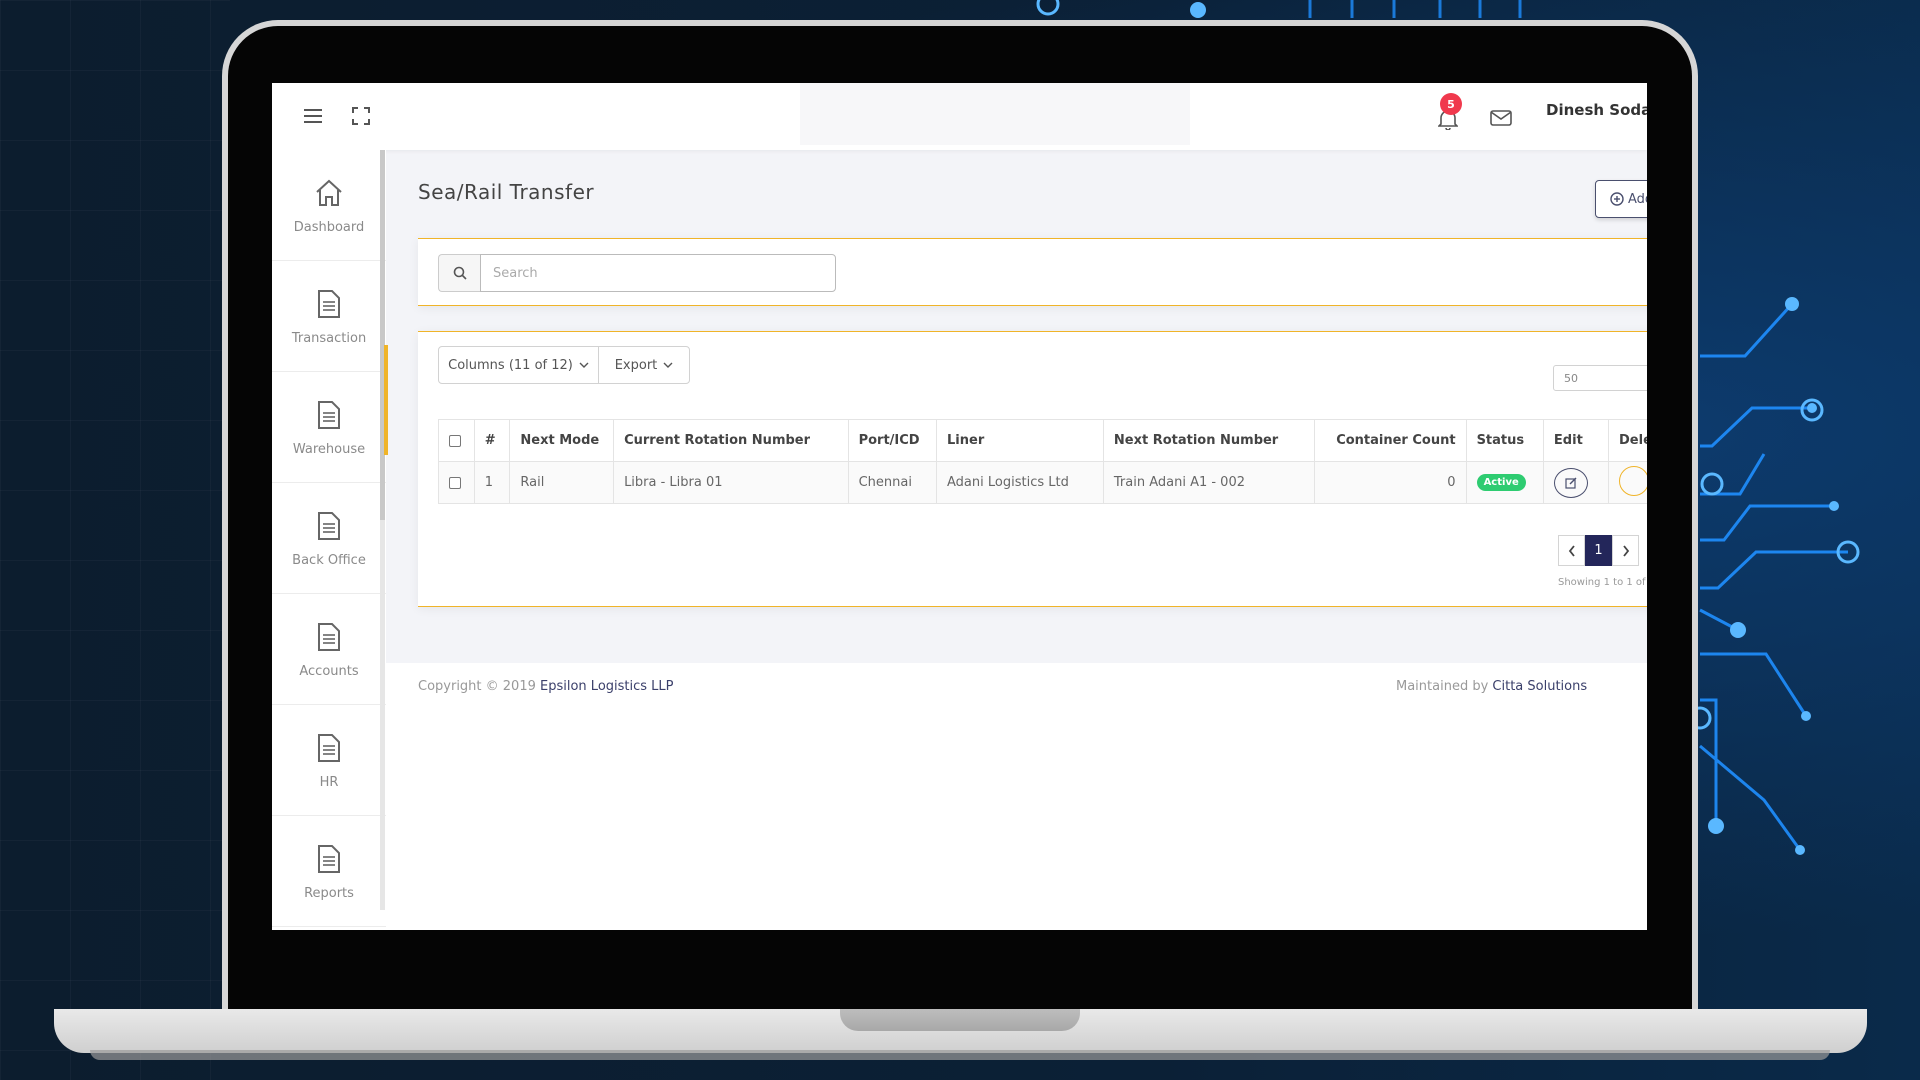 This screenshot has width=1920, height=1080. I want to click on sidebar-active-indicator, so click(386, 400).